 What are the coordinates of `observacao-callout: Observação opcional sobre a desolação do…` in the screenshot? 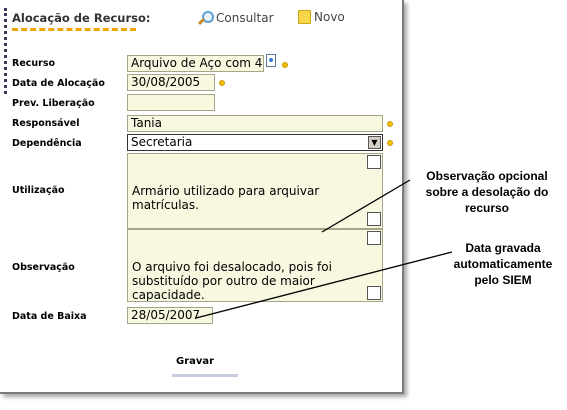 It's located at (487, 192).